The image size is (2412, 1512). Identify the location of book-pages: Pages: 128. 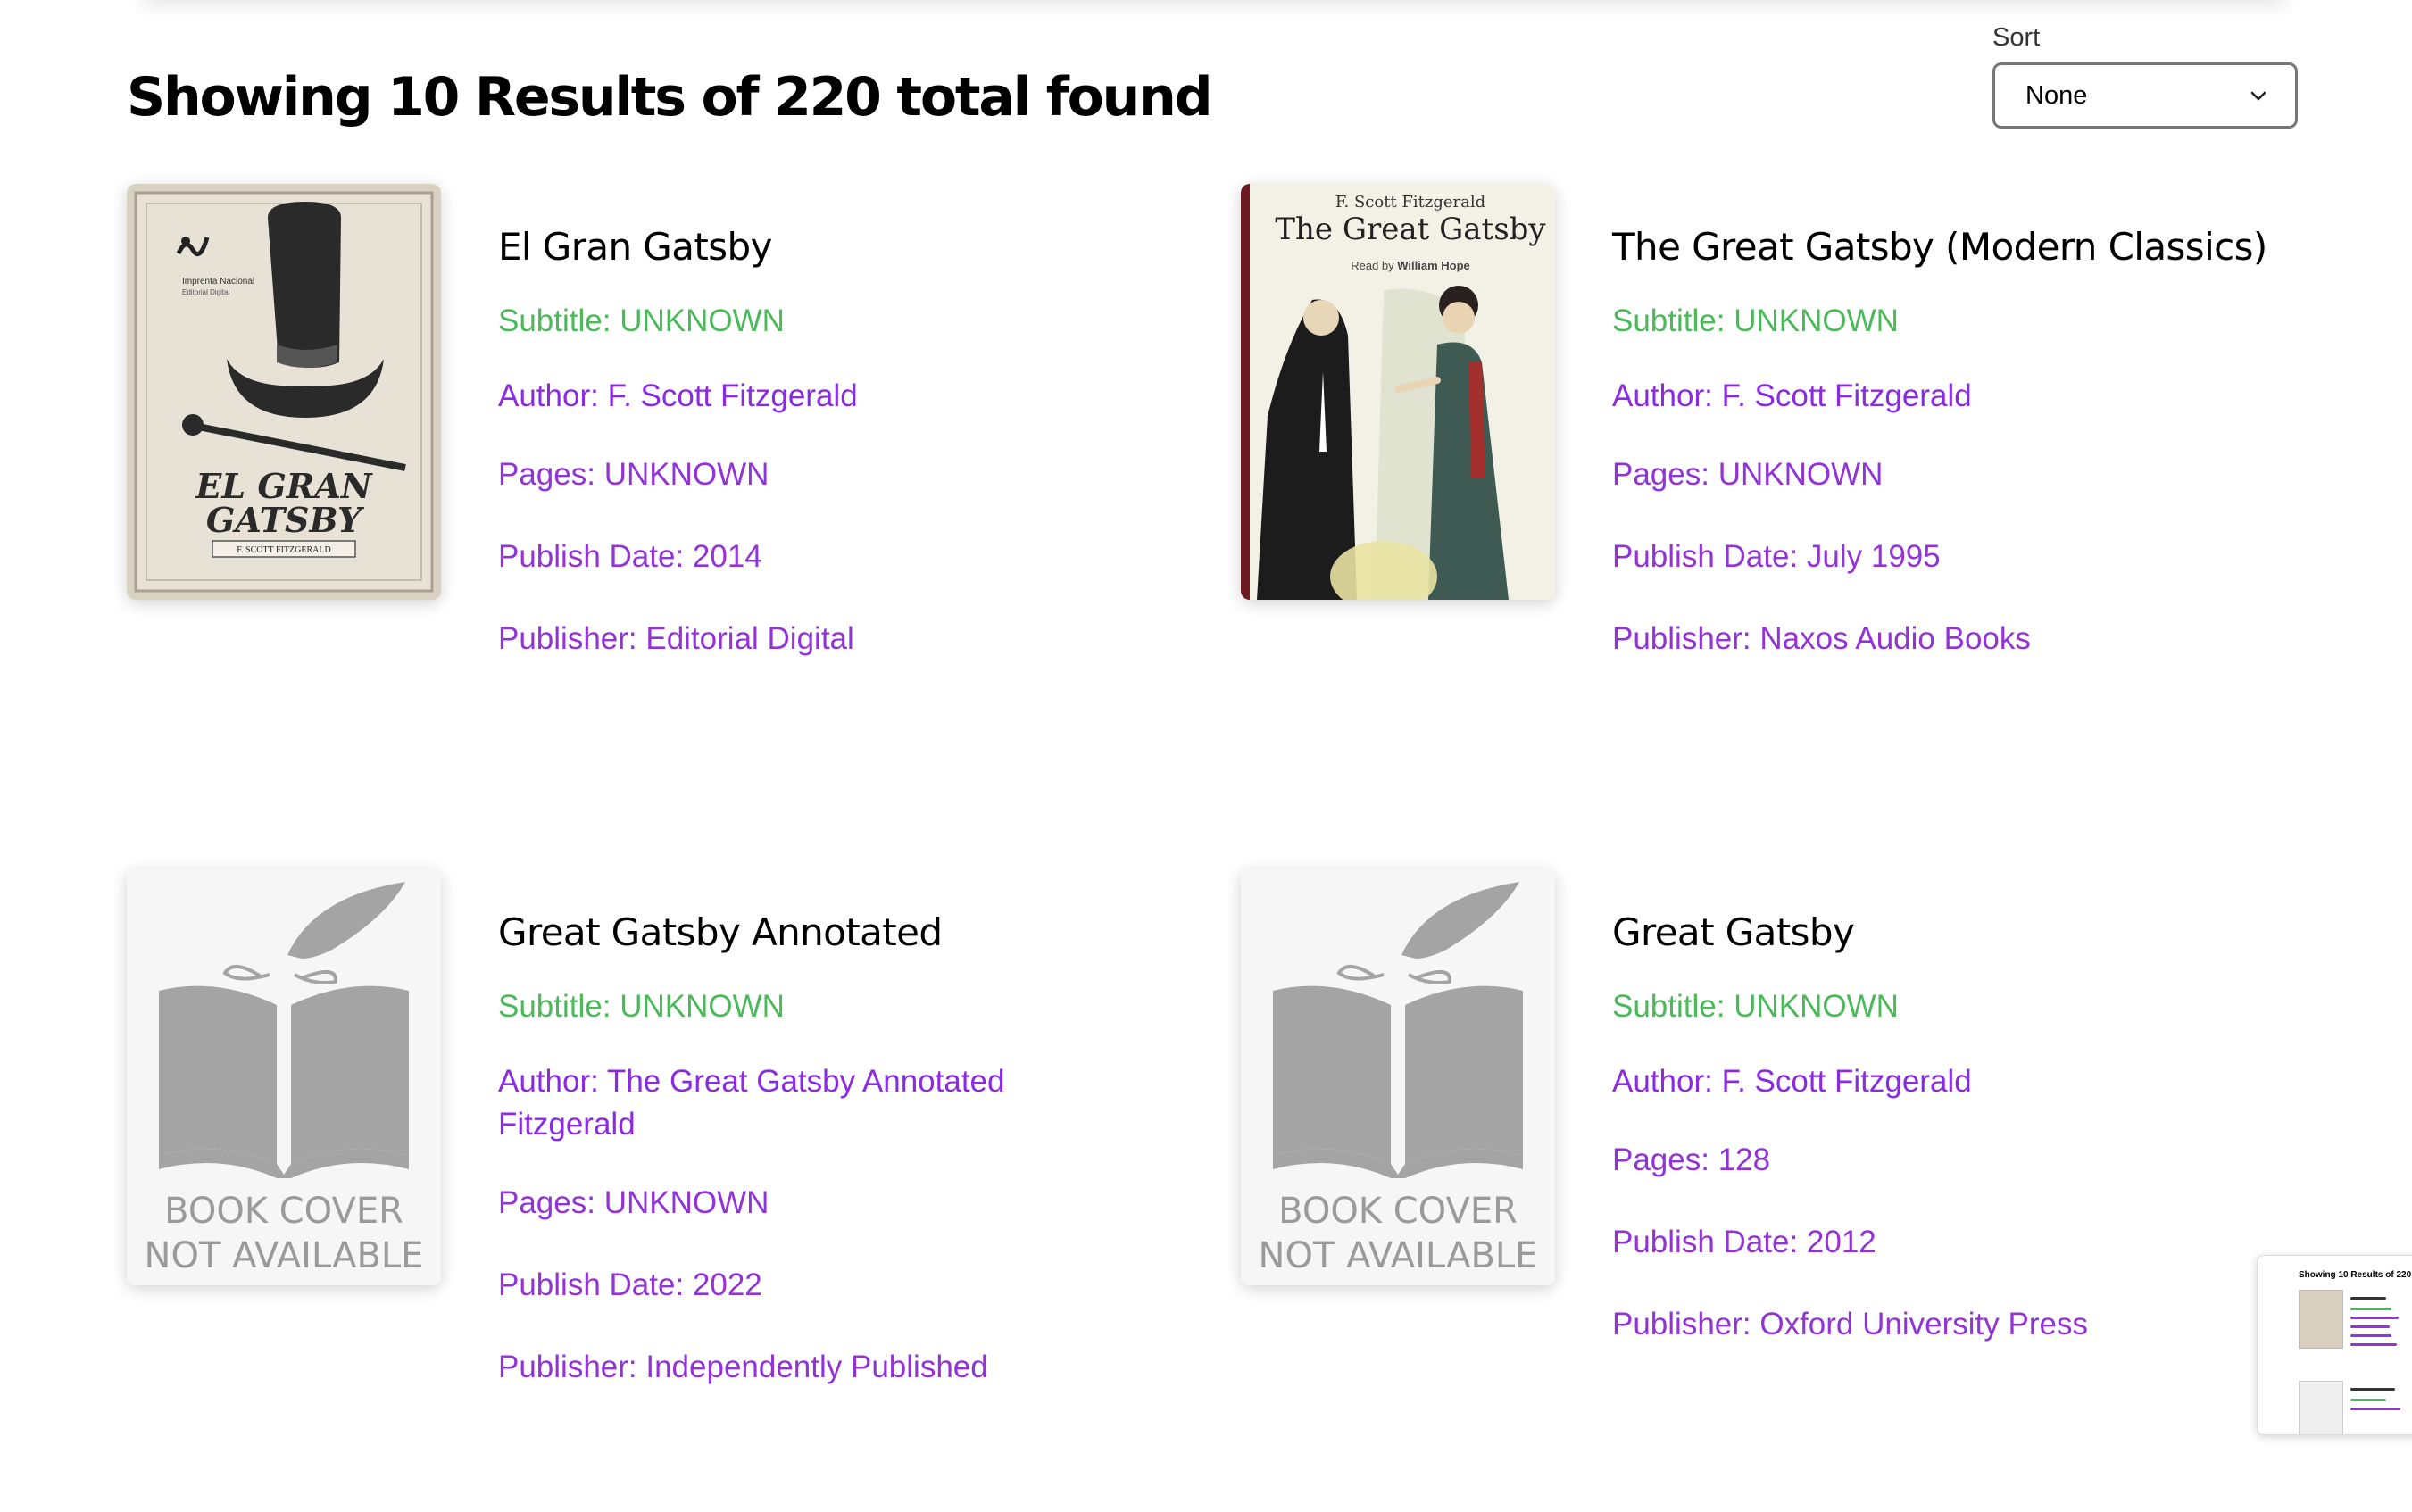
(1692, 1160).